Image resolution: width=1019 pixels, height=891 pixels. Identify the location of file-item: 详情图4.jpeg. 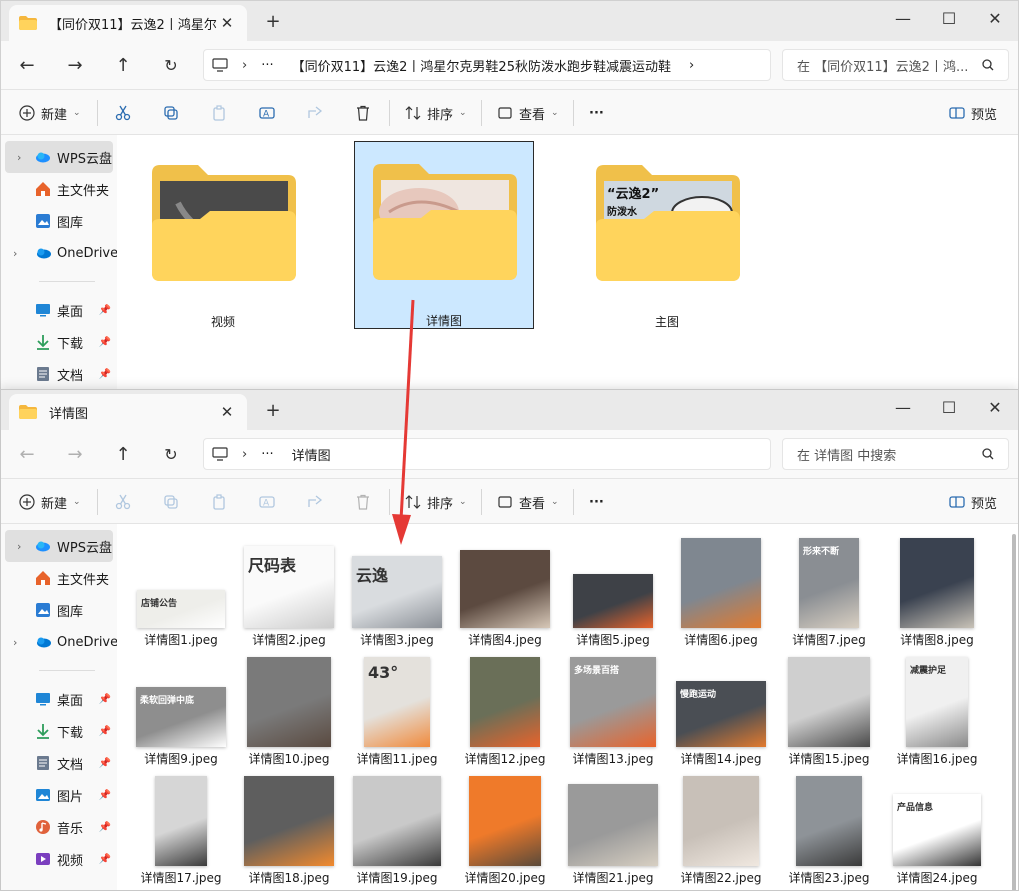
(505, 591).